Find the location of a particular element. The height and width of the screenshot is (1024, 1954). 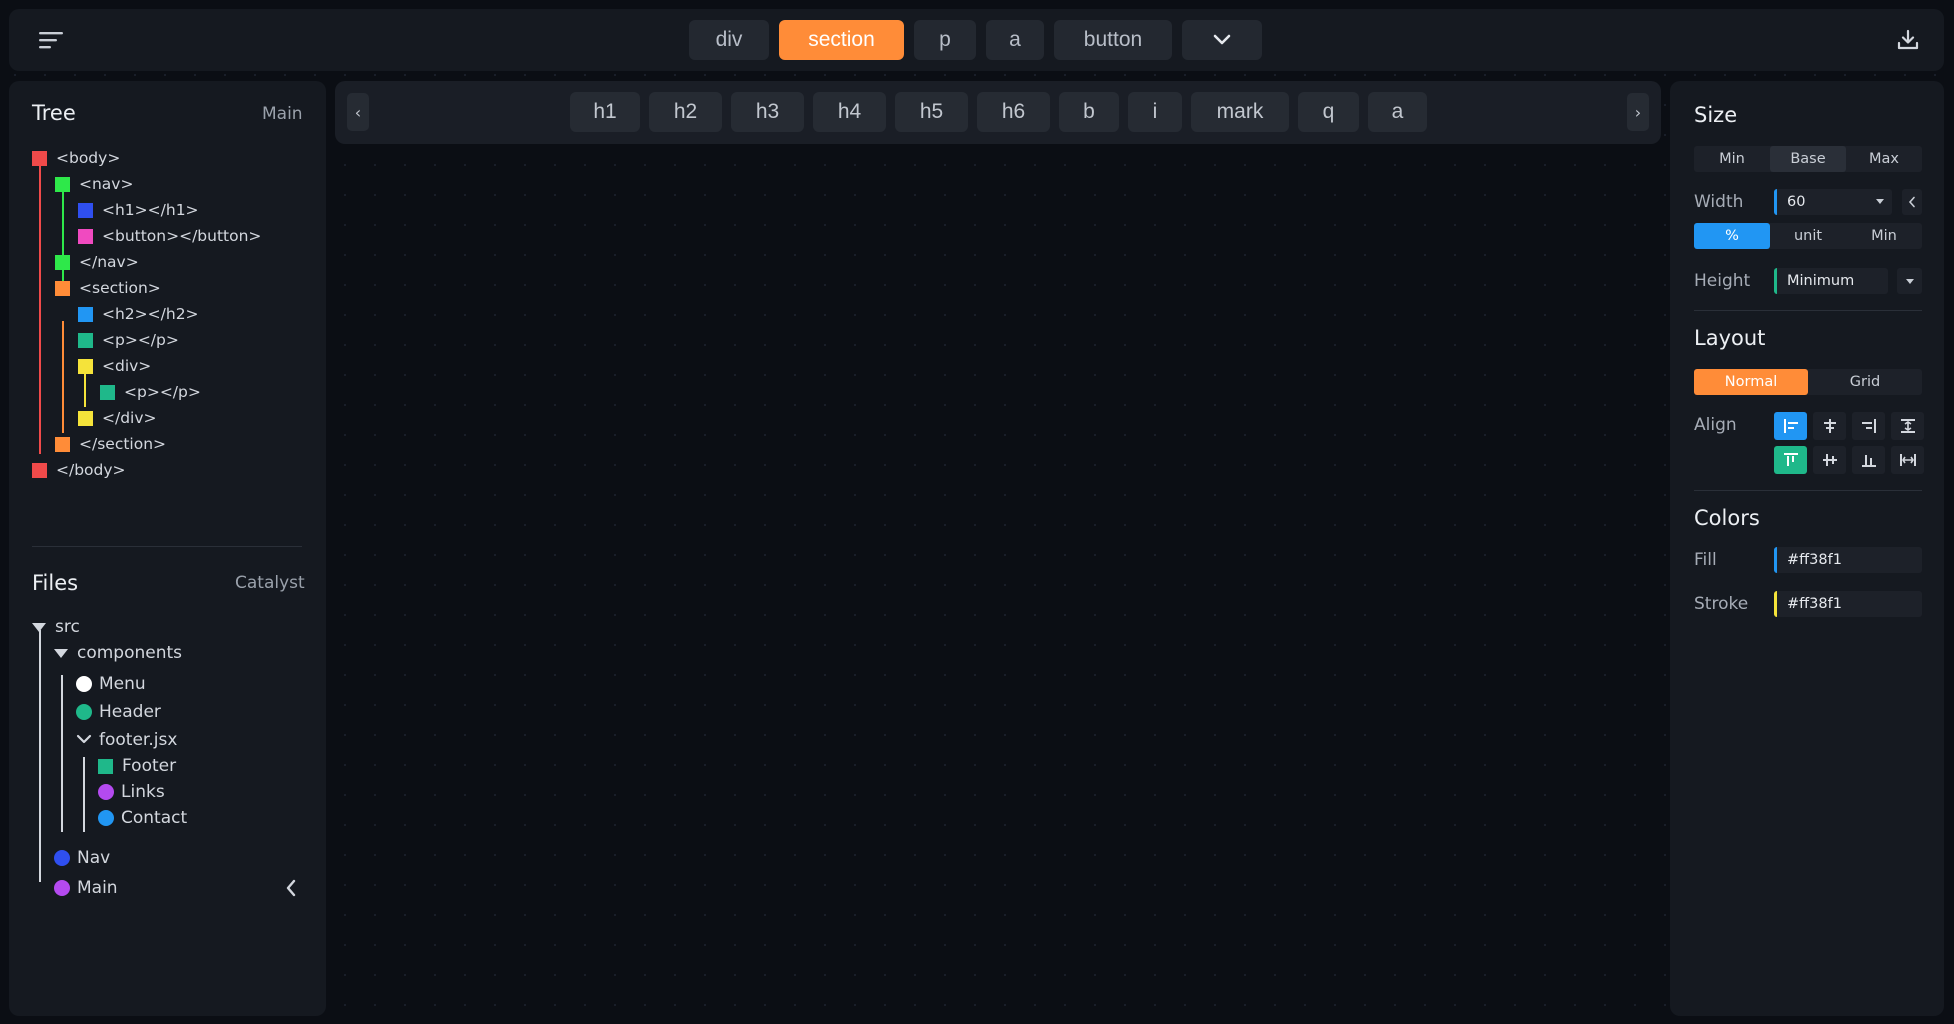

align-center-h-icon is located at coordinates (1829, 426).